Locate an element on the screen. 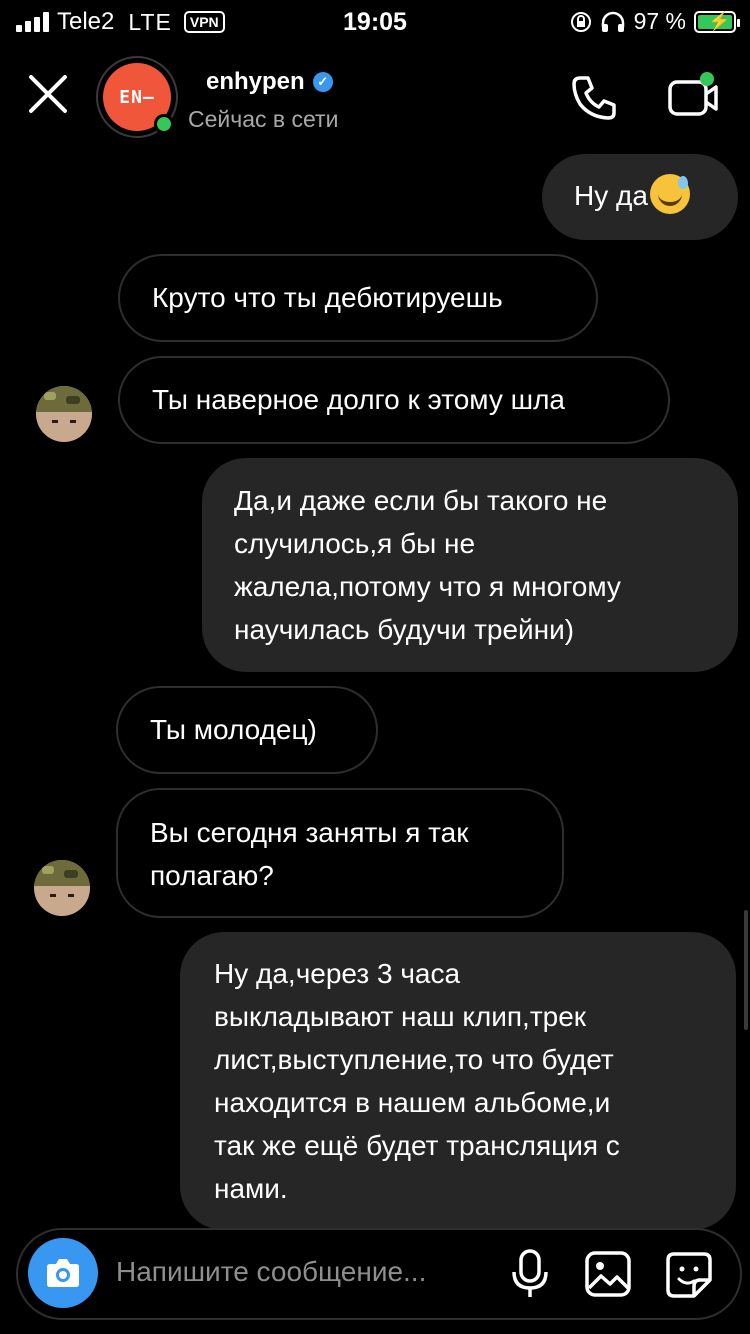 The height and width of the screenshot is (1334, 750). sweat-smile-emoji-icon is located at coordinates (669, 194).